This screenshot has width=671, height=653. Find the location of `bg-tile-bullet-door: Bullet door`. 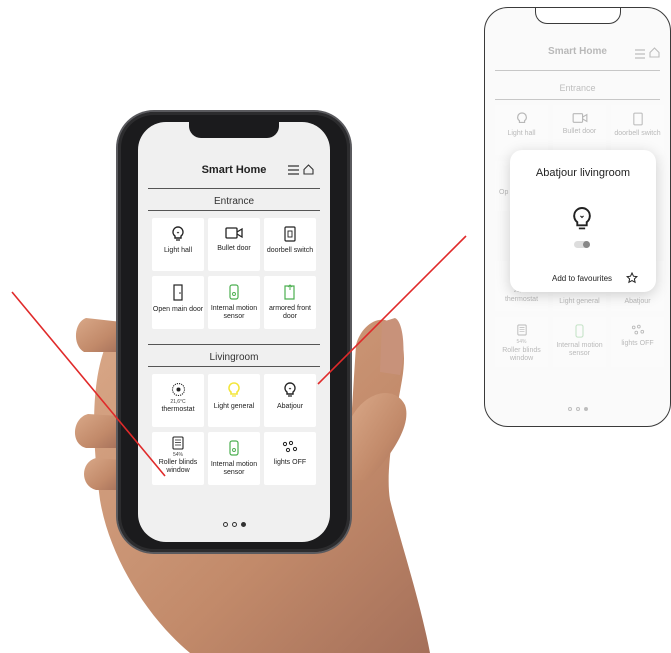

bg-tile-bullet-door: Bullet door is located at coordinates (579, 130).